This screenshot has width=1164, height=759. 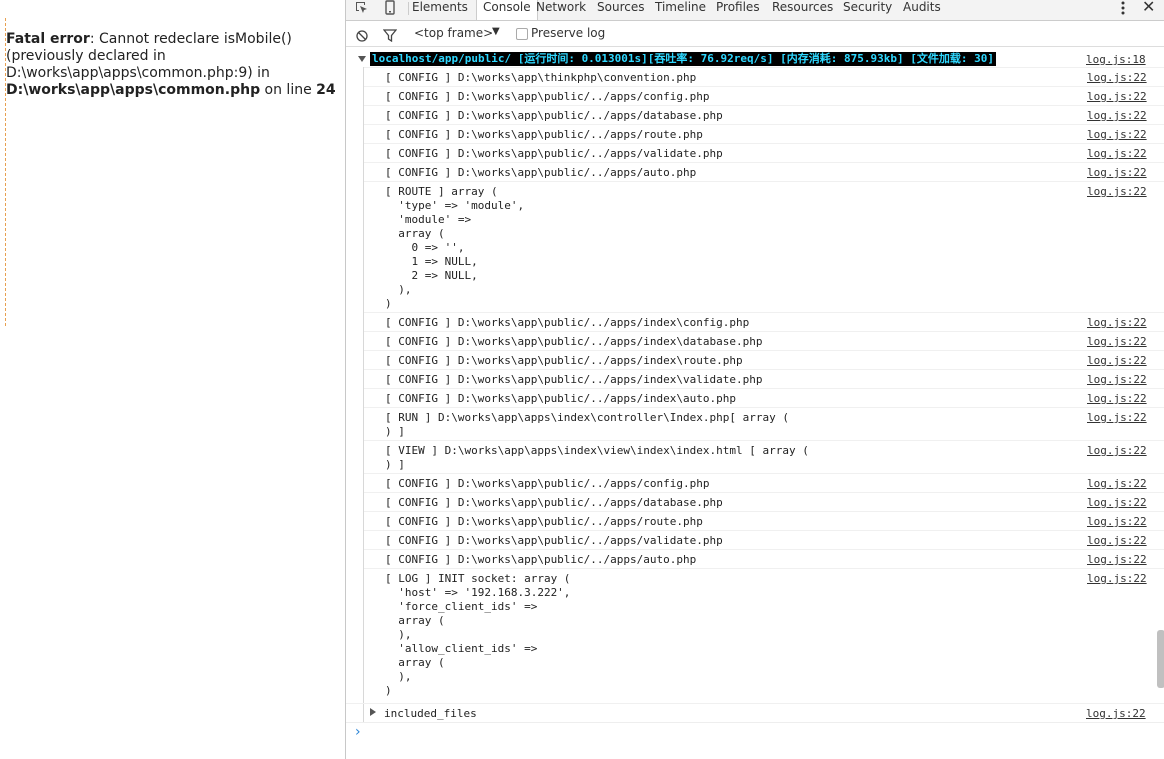 I want to click on scrollbar-thumb, so click(x=1160, y=659).